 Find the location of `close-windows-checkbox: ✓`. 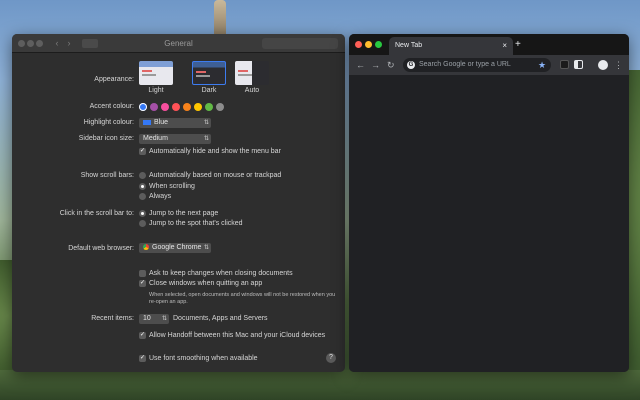

close-windows-checkbox: ✓ is located at coordinates (142, 283).